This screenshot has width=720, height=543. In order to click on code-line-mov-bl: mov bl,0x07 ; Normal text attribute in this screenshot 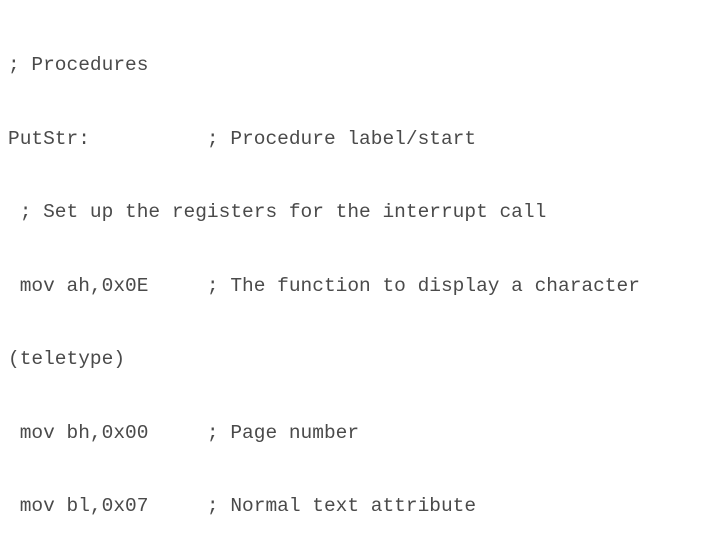, I will do `click(242, 506)`.